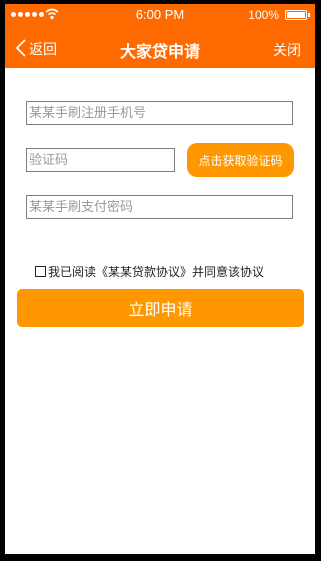  What do you see at coordinates (20, 47) in the screenshot?
I see `chevron-left-icon` at bounding box center [20, 47].